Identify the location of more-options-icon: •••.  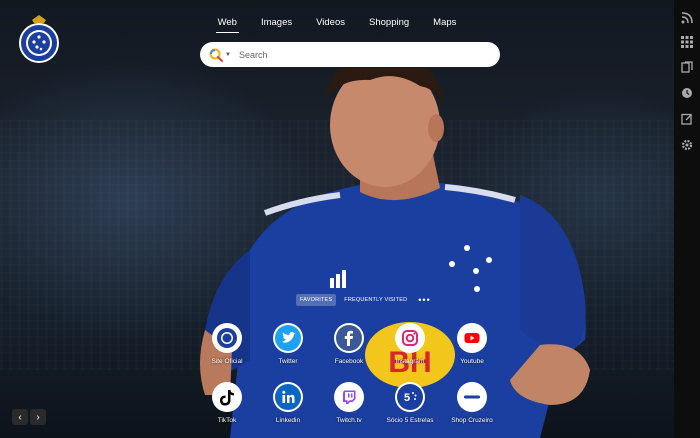
(424, 300).